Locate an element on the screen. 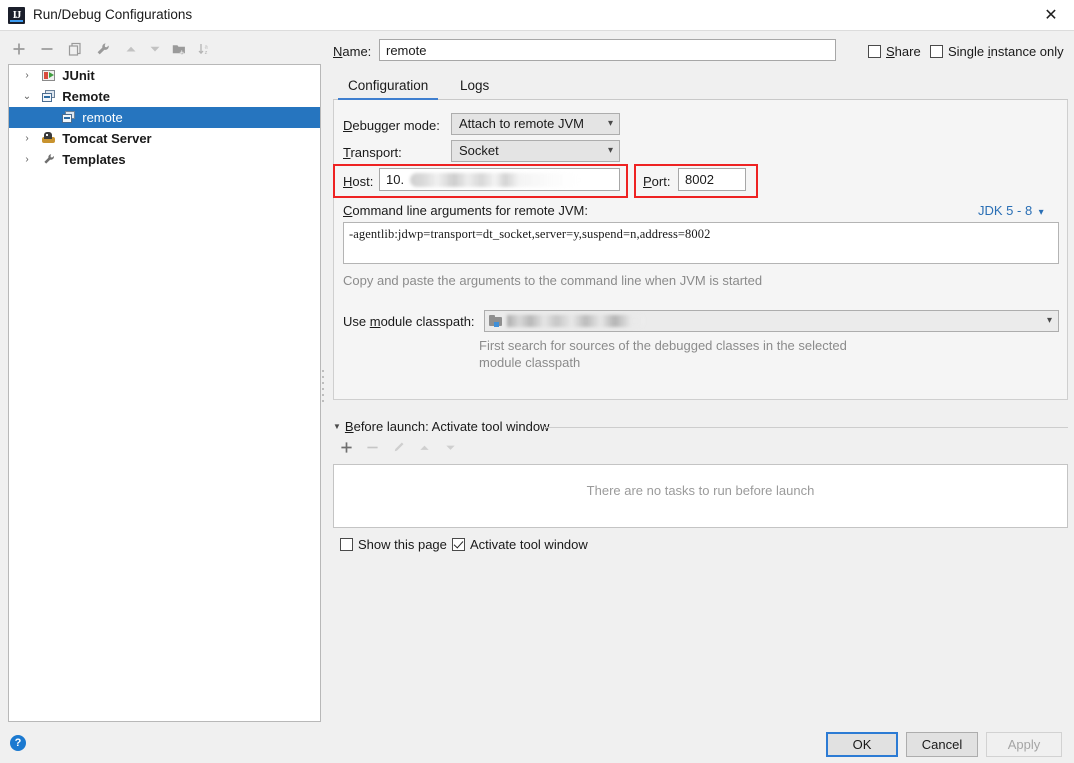 Image resolution: width=1074 pixels, height=763 pixels. single-instance-checkbox: Single instance only is located at coordinates (997, 51).